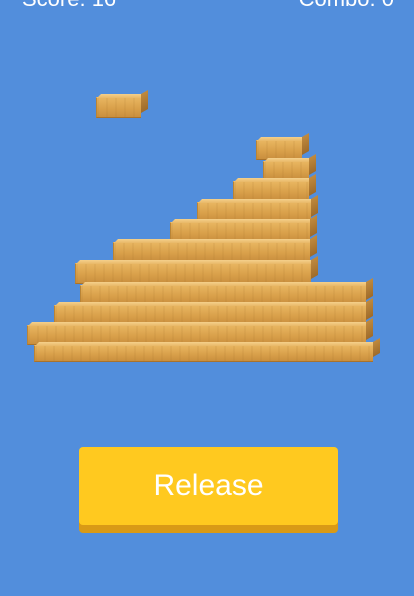 The height and width of the screenshot is (596, 414). I want to click on score-label: Score: 16, so click(69, 5).